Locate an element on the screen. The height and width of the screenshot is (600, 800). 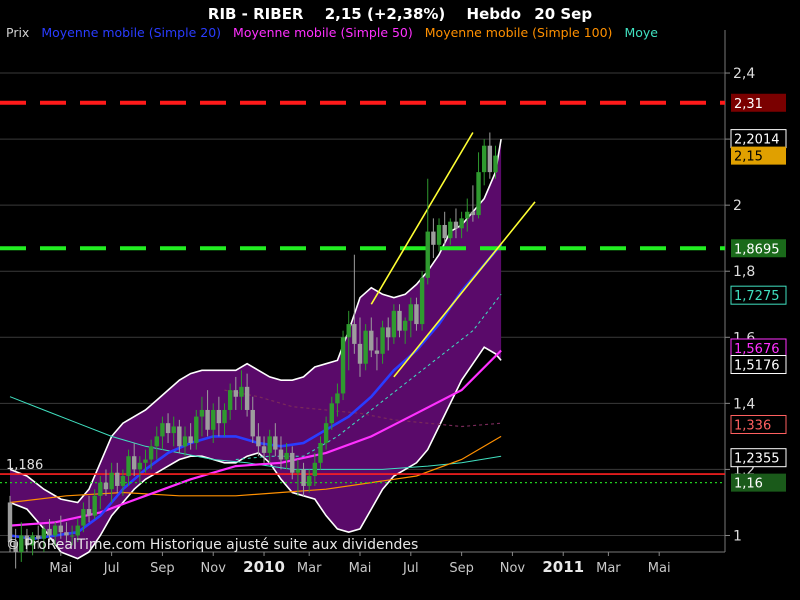
level-label-line-1186: 1,186 is located at coordinates (24, 465).